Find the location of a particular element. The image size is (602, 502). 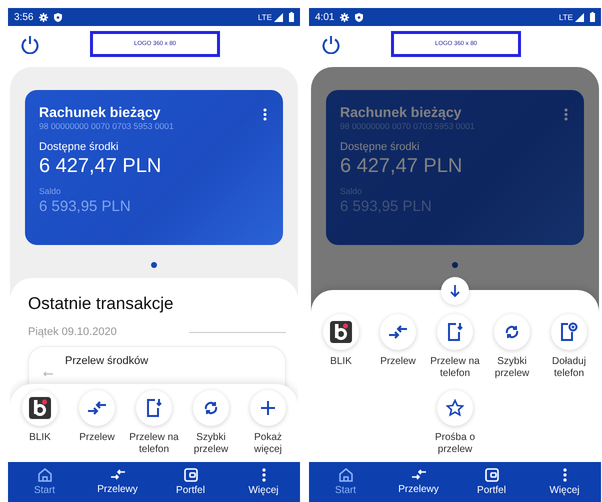

quick-action-button: Przelew is located at coordinates (398, 341).